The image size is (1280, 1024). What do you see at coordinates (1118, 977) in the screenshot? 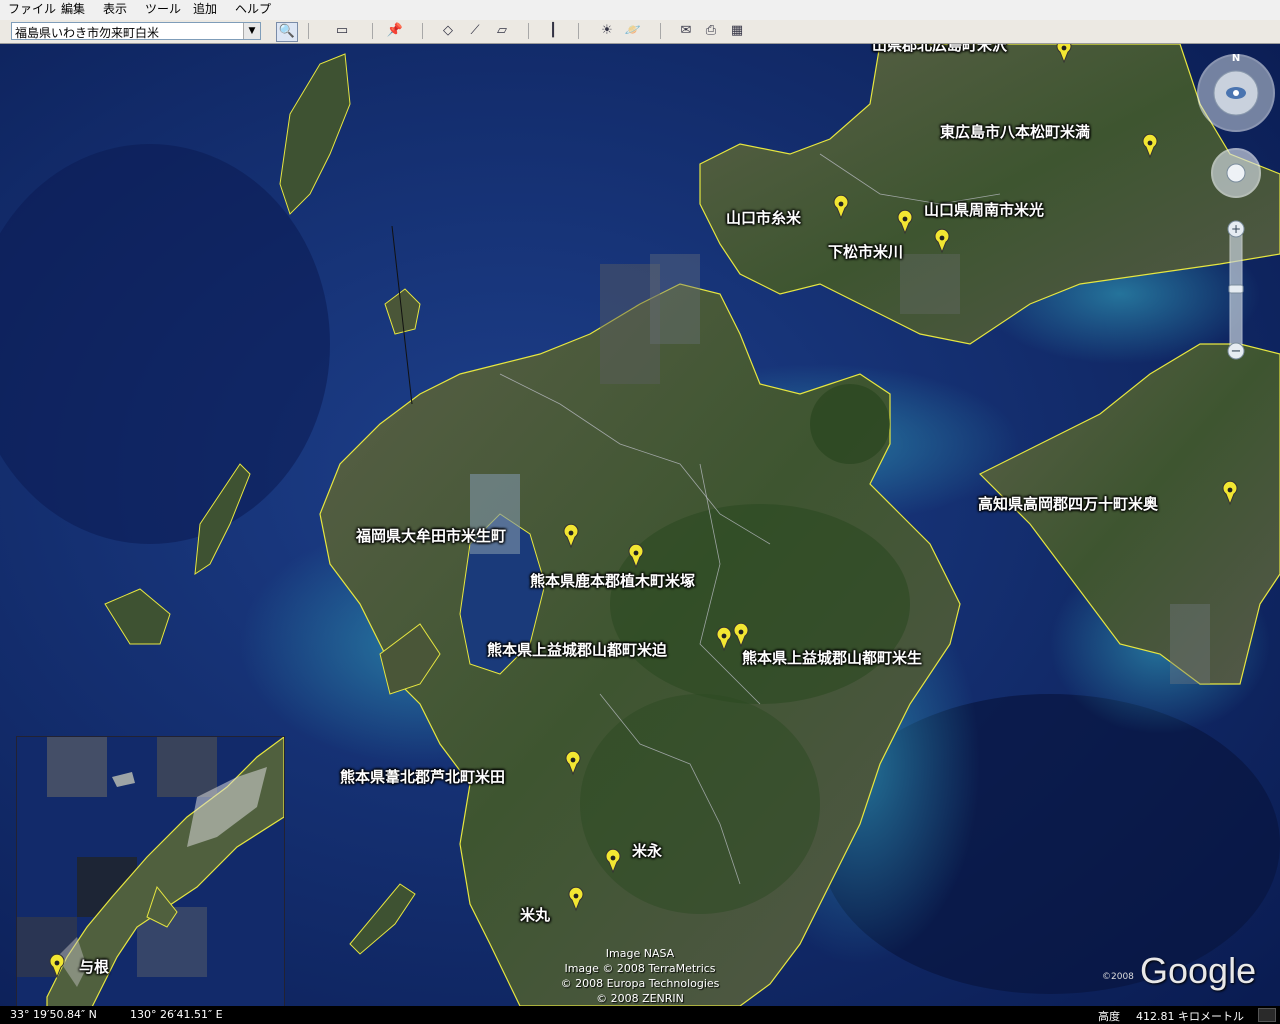
I see `logo-year: ©2008` at bounding box center [1118, 977].